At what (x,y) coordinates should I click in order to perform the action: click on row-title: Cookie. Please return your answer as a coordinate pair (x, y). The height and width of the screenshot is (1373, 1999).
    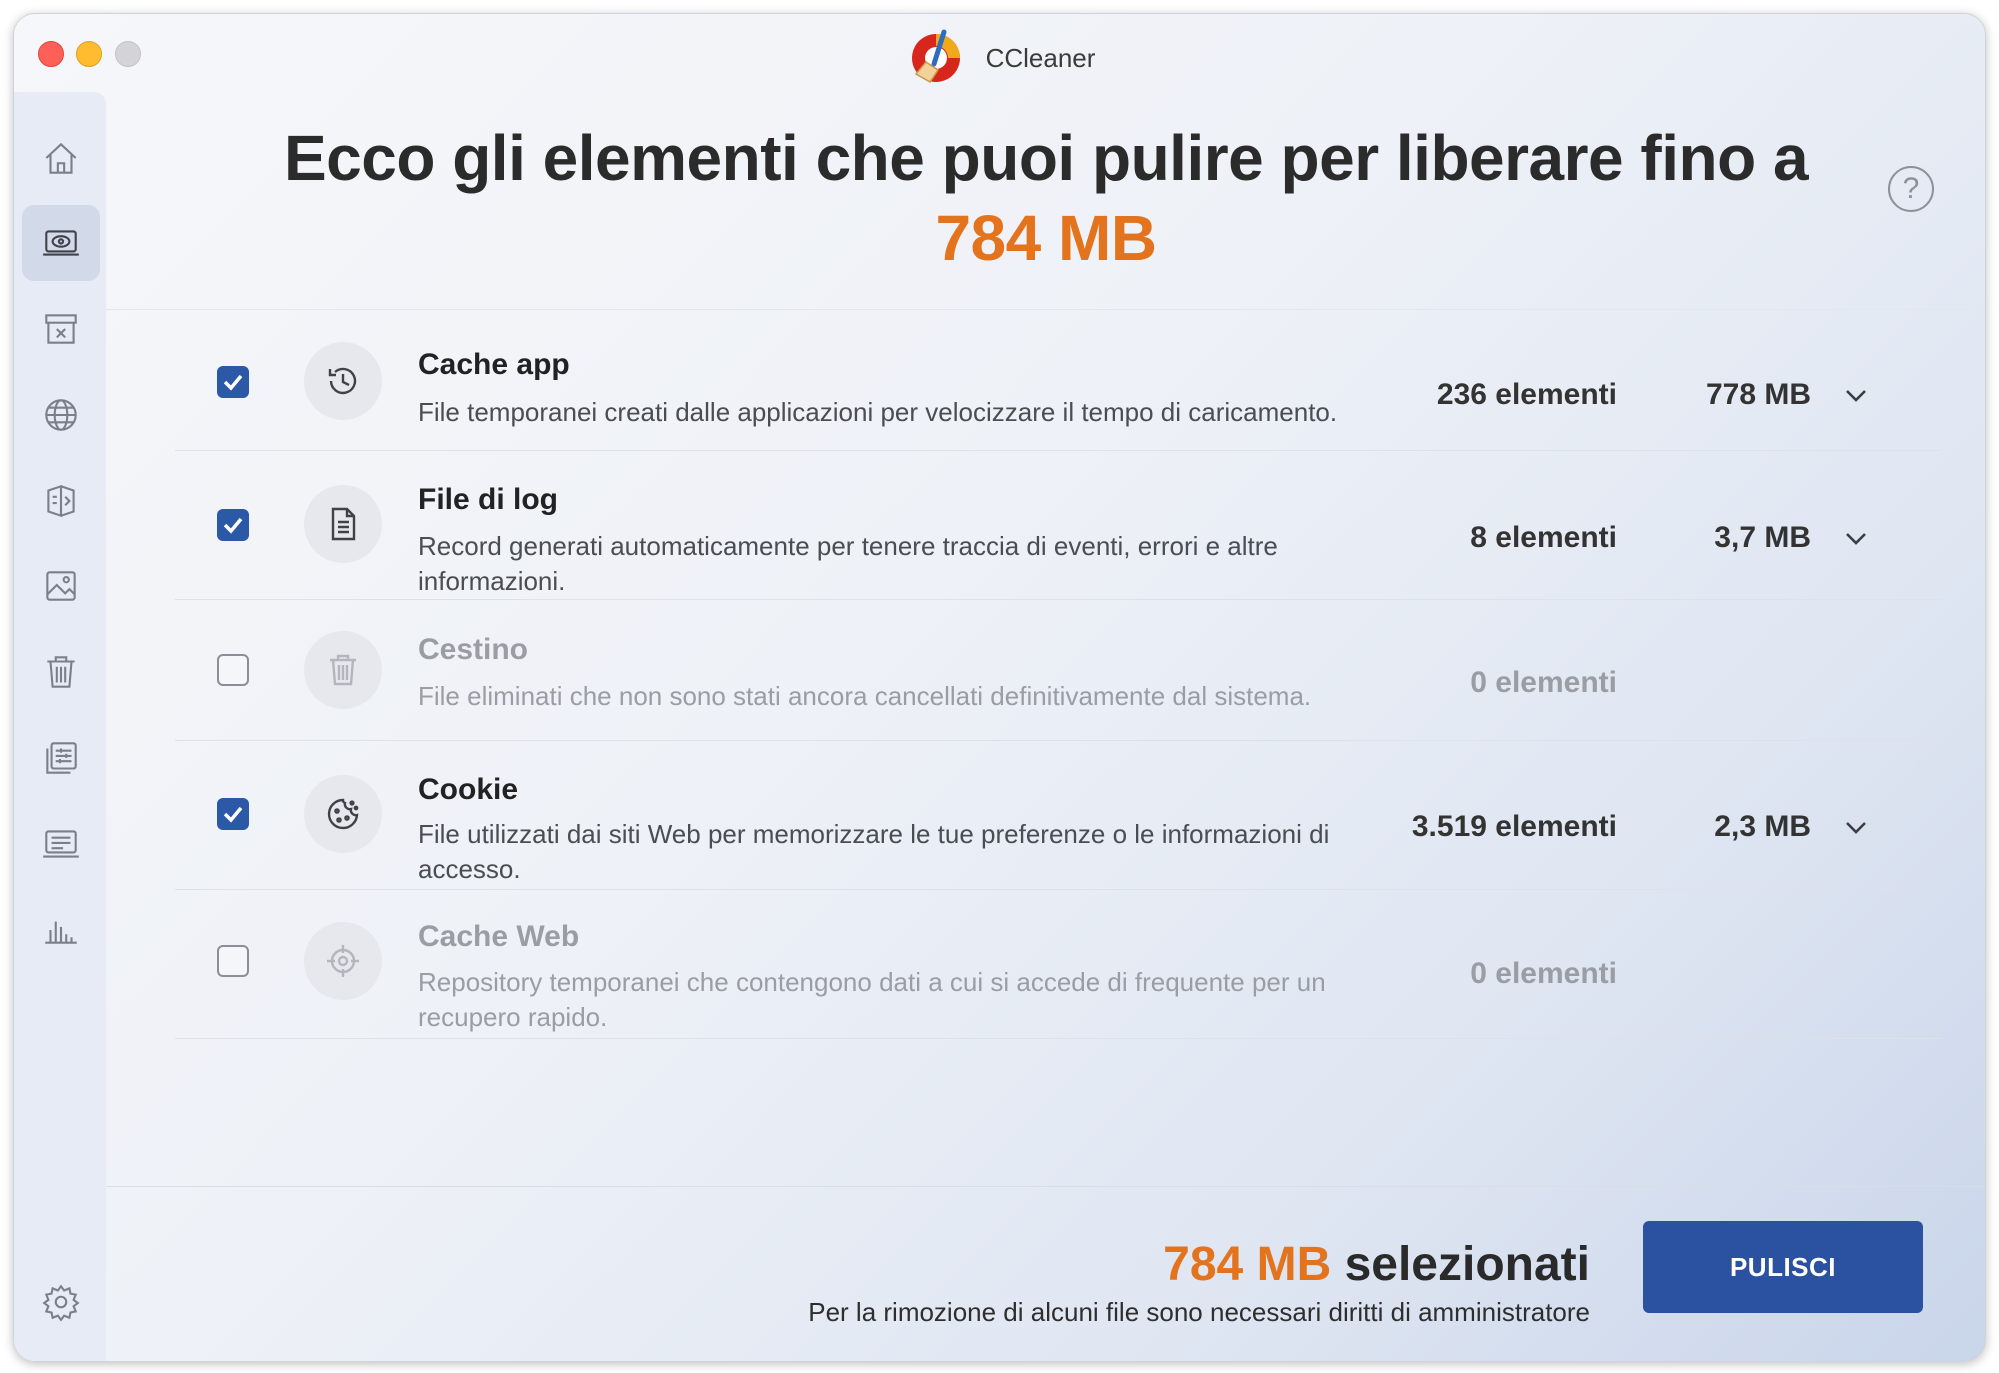
    Looking at the image, I should click on (468, 789).